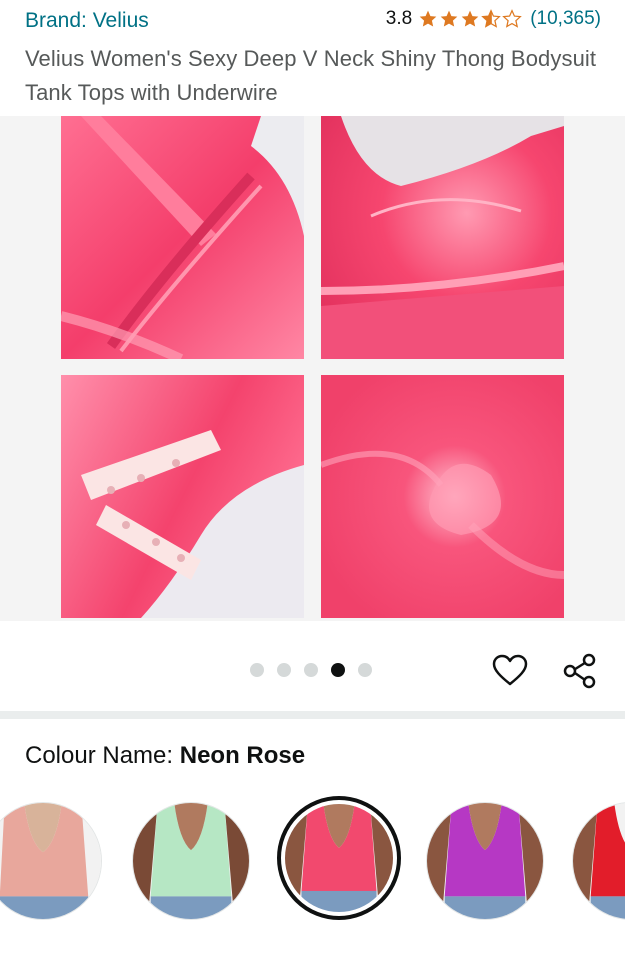  I want to click on star-half-icon, so click(491, 18).